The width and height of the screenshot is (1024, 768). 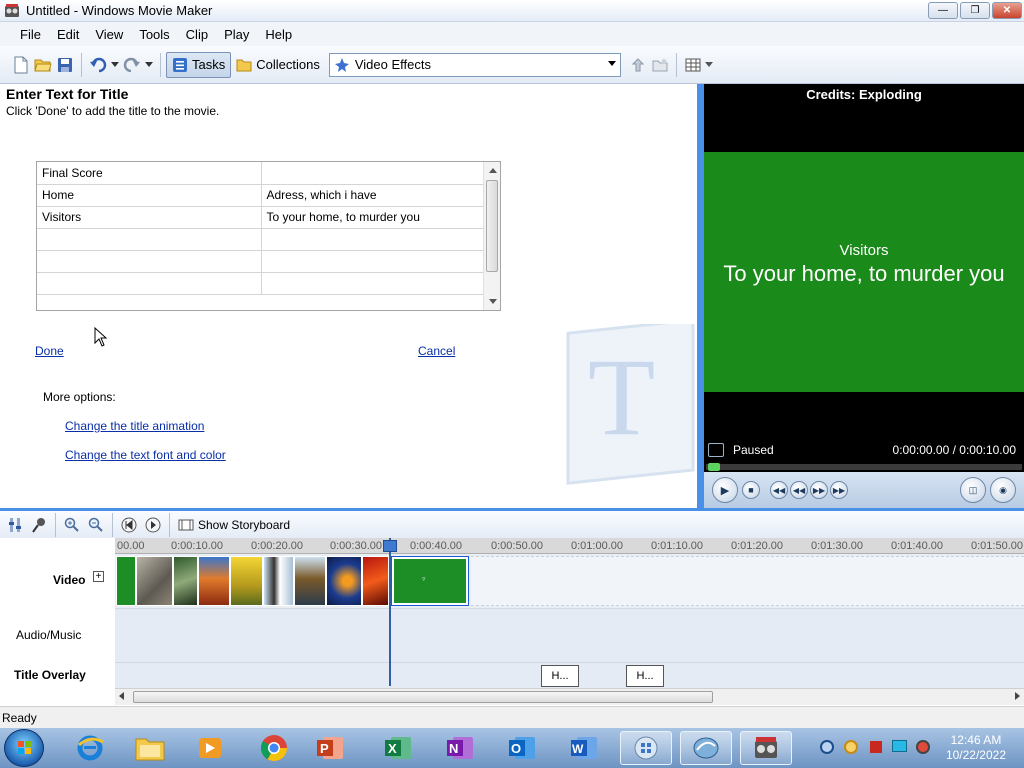 What do you see at coordinates (68, 34) in the screenshot?
I see `menu-edit: Edit` at bounding box center [68, 34].